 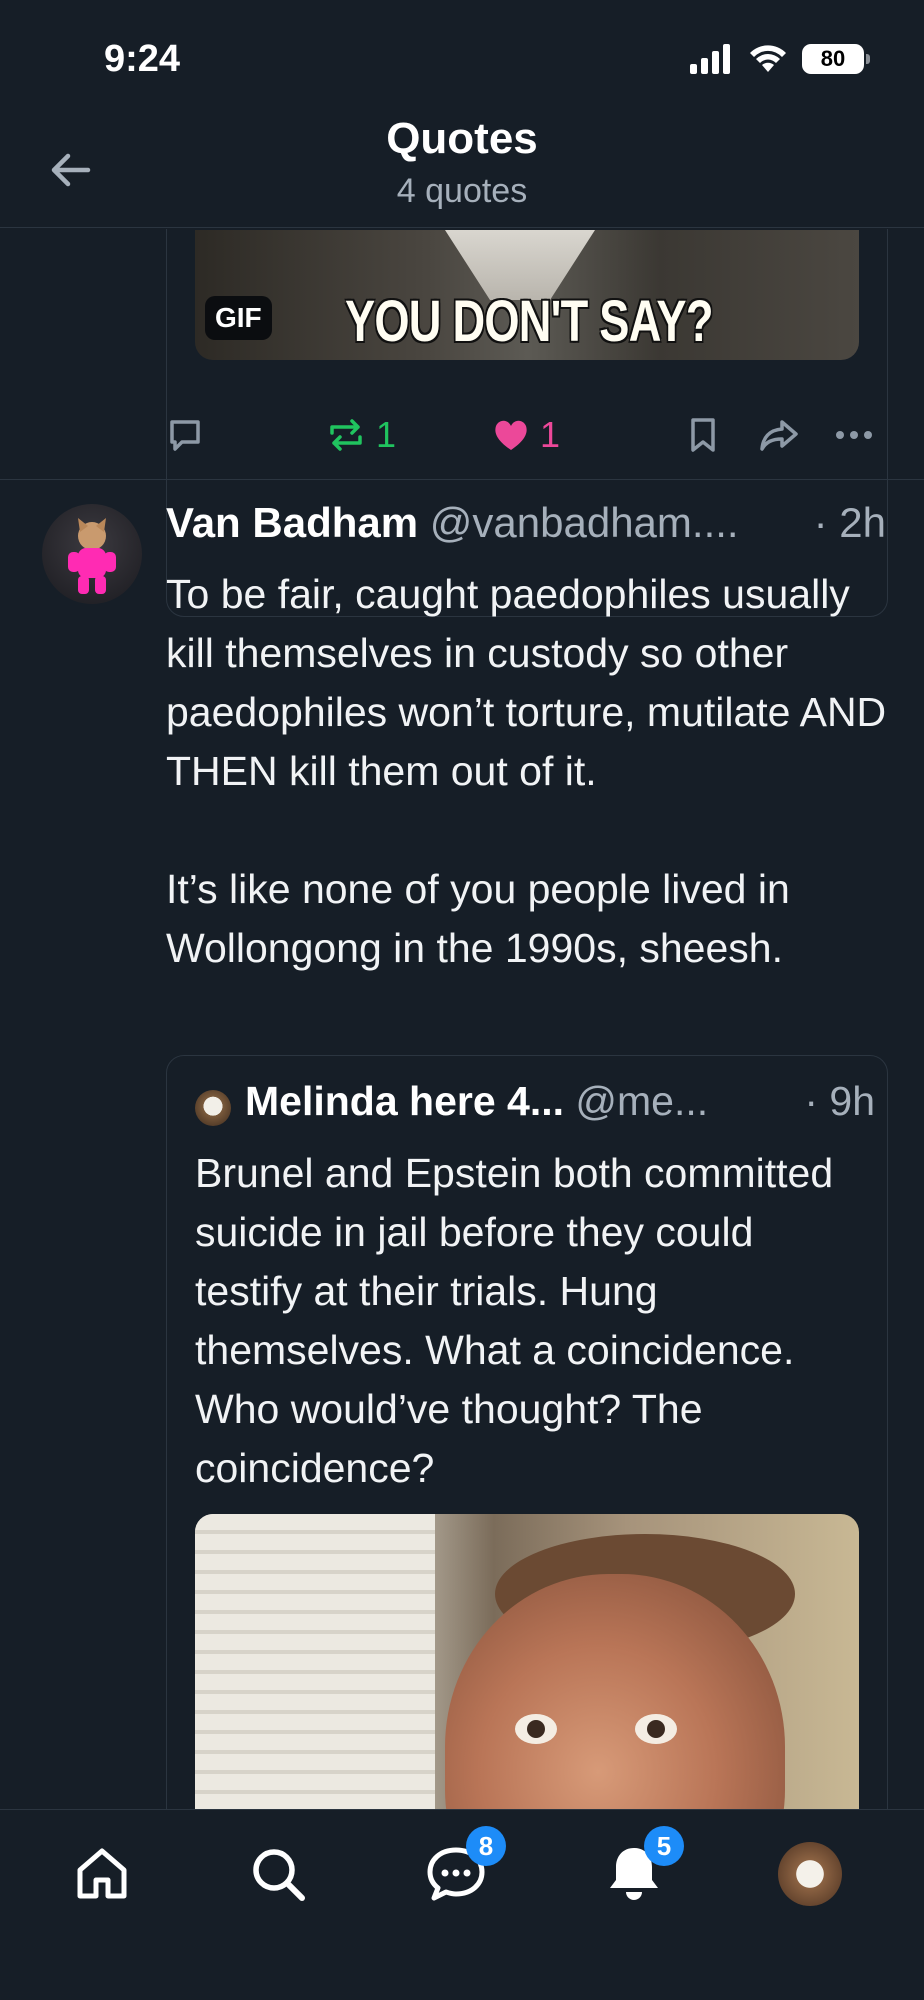 What do you see at coordinates (462, 138) in the screenshot?
I see `page-title: Quotes` at bounding box center [462, 138].